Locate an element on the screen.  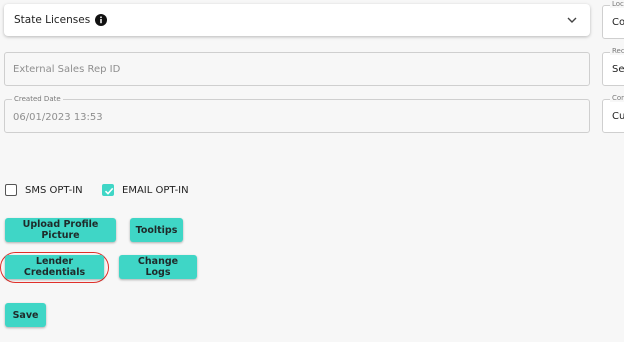
right-field-con-label: Con is located at coordinates (617, 98).